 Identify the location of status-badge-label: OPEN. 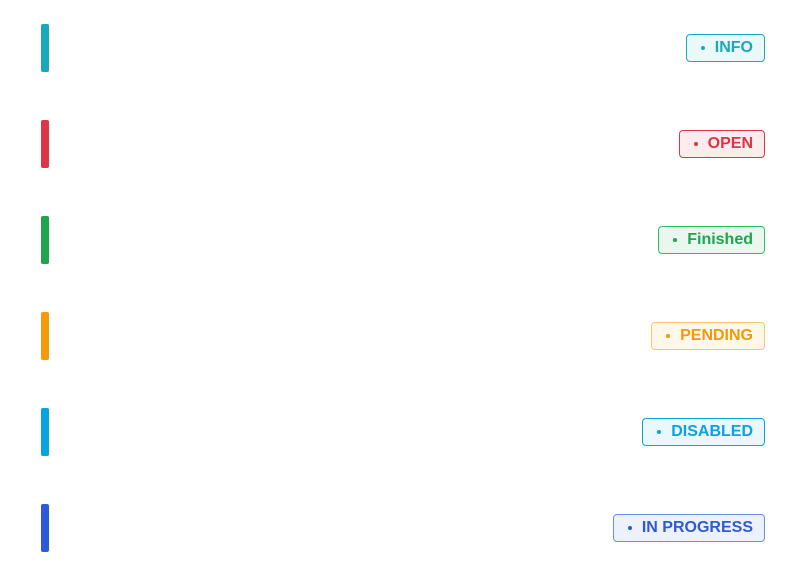
(730, 143).